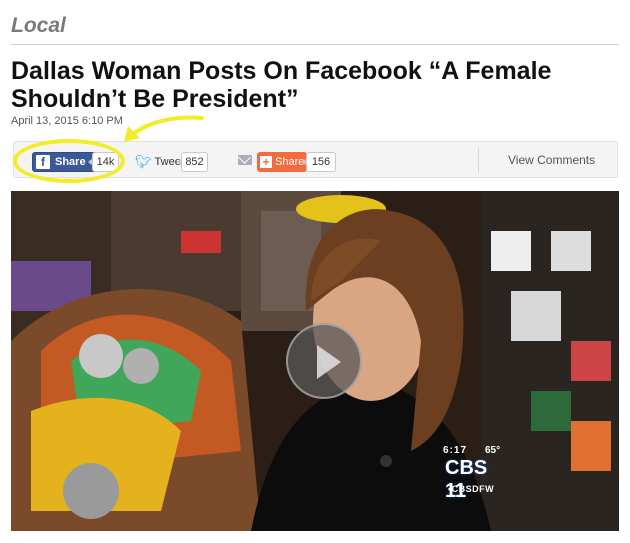  I want to click on plus-icon: +, so click(266, 162).